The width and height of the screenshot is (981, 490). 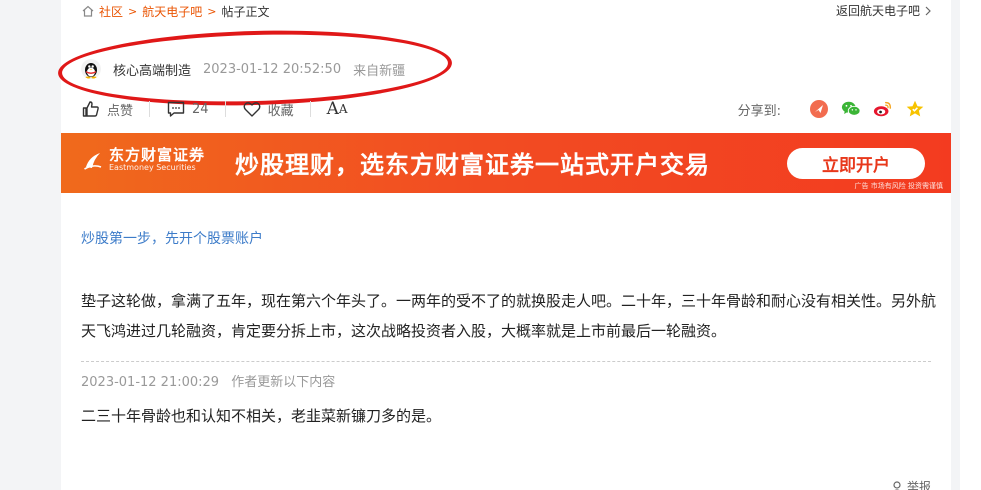 I want to click on breadcrumb-community: 社区, so click(x=111, y=11).